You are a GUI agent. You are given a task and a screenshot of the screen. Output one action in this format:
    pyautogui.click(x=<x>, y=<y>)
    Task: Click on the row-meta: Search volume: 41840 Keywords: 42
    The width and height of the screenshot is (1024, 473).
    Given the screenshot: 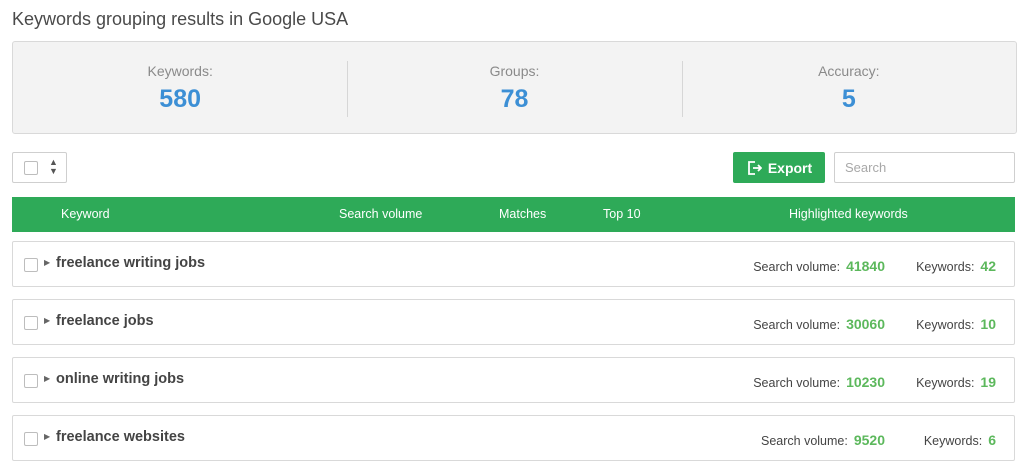 What is the action you would take?
    pyautogui.click(x=874, y=266)
    